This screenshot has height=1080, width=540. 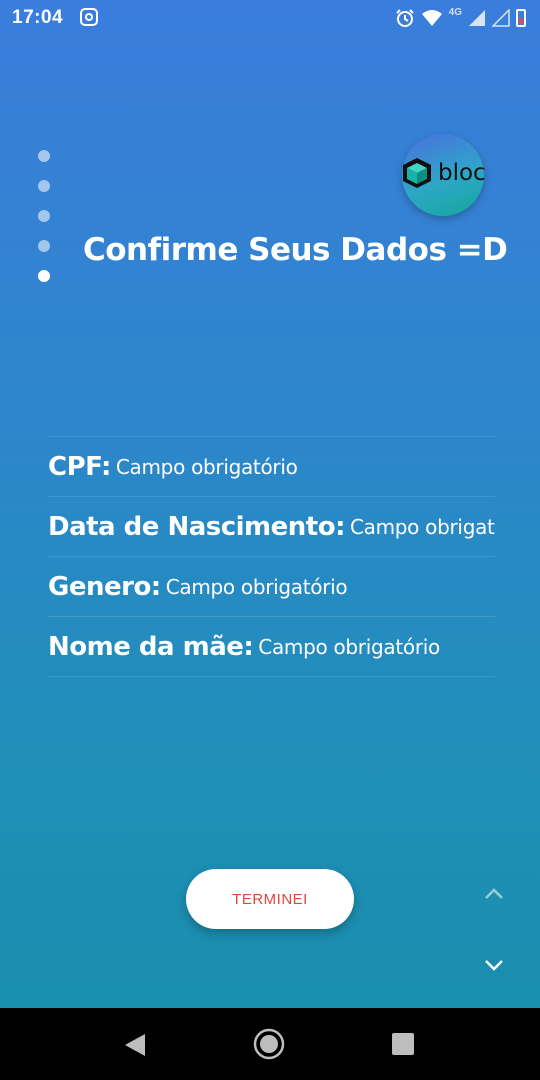 I want to click on field-label: Genero:, so click(x=104, y=586).